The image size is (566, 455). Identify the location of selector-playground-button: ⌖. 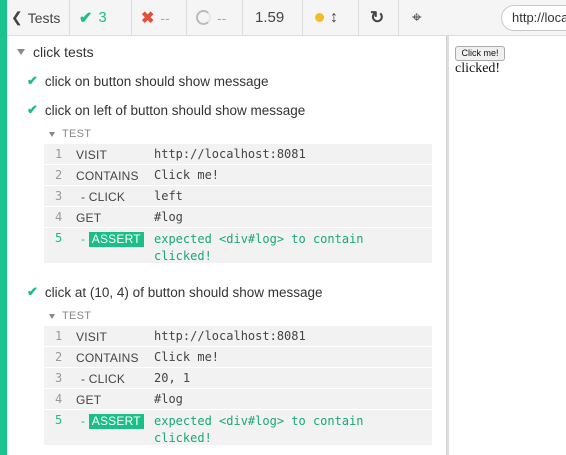
(421, 18).